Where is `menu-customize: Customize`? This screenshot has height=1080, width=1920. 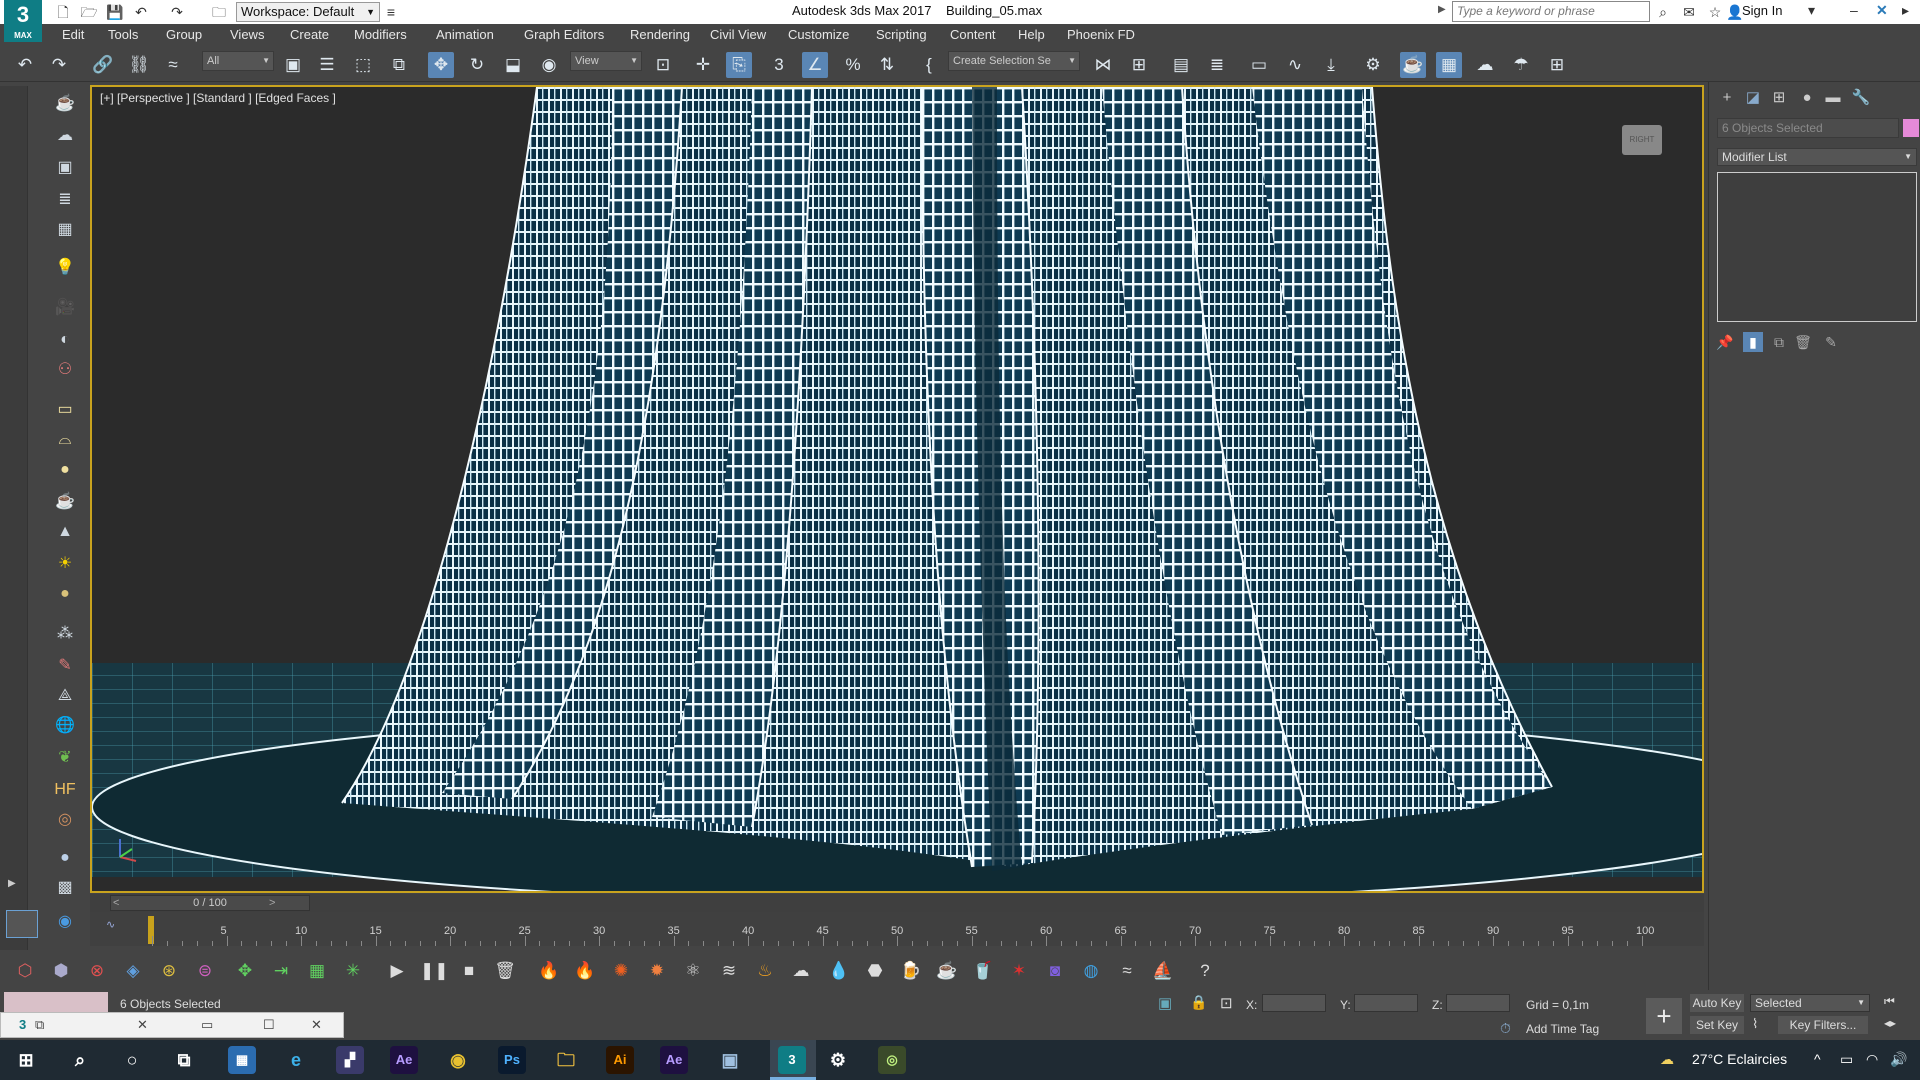
menu-customize: Customize is located at coordinates (818, 34).